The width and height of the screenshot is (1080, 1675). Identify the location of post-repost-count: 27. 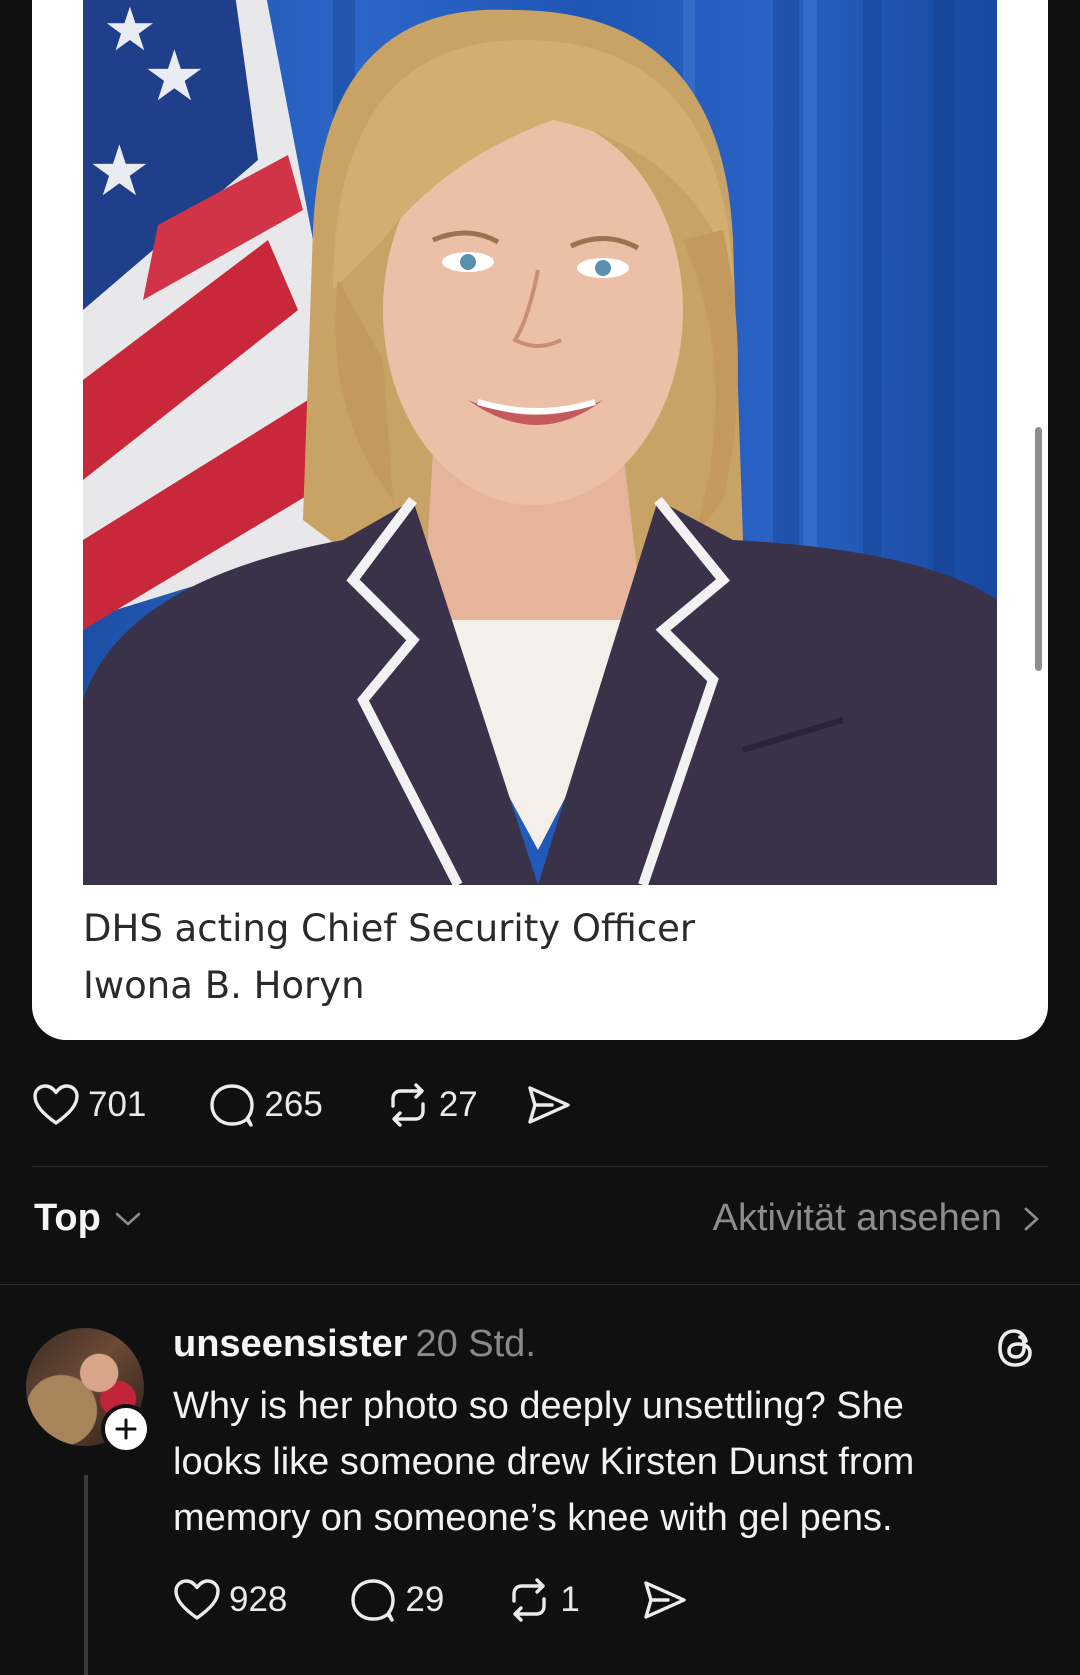
(458, 1104).